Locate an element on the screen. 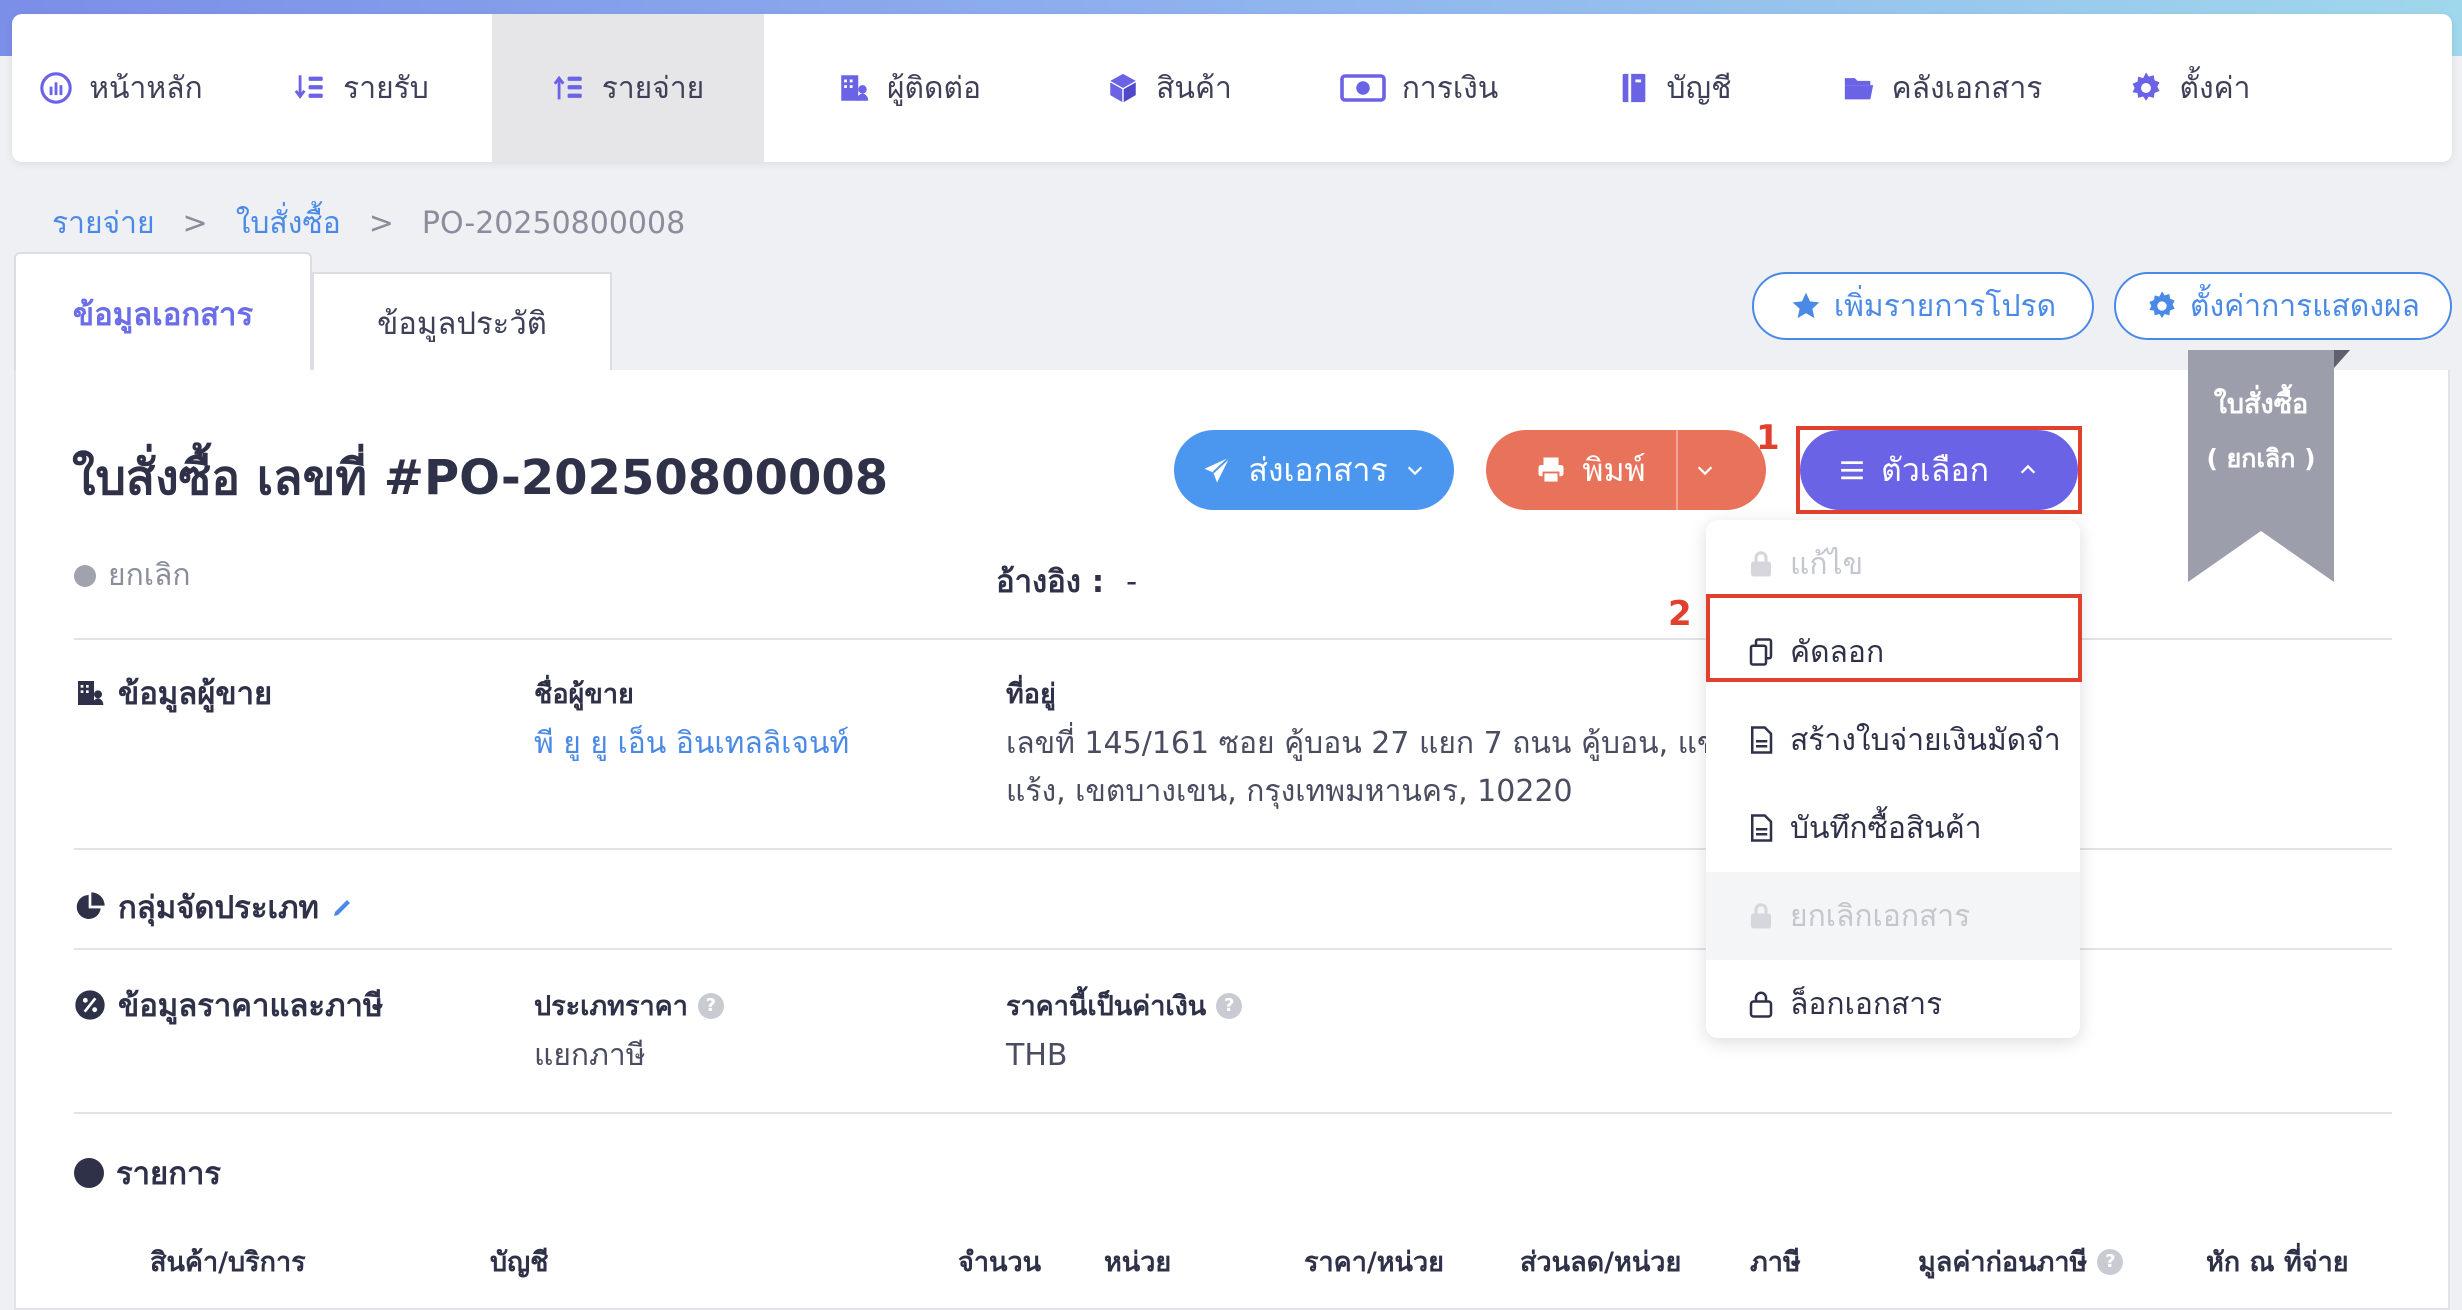 This screenshot has height=1310, width=2462. options-label: ตัวเลือก is located at coordinates (1935, 469).